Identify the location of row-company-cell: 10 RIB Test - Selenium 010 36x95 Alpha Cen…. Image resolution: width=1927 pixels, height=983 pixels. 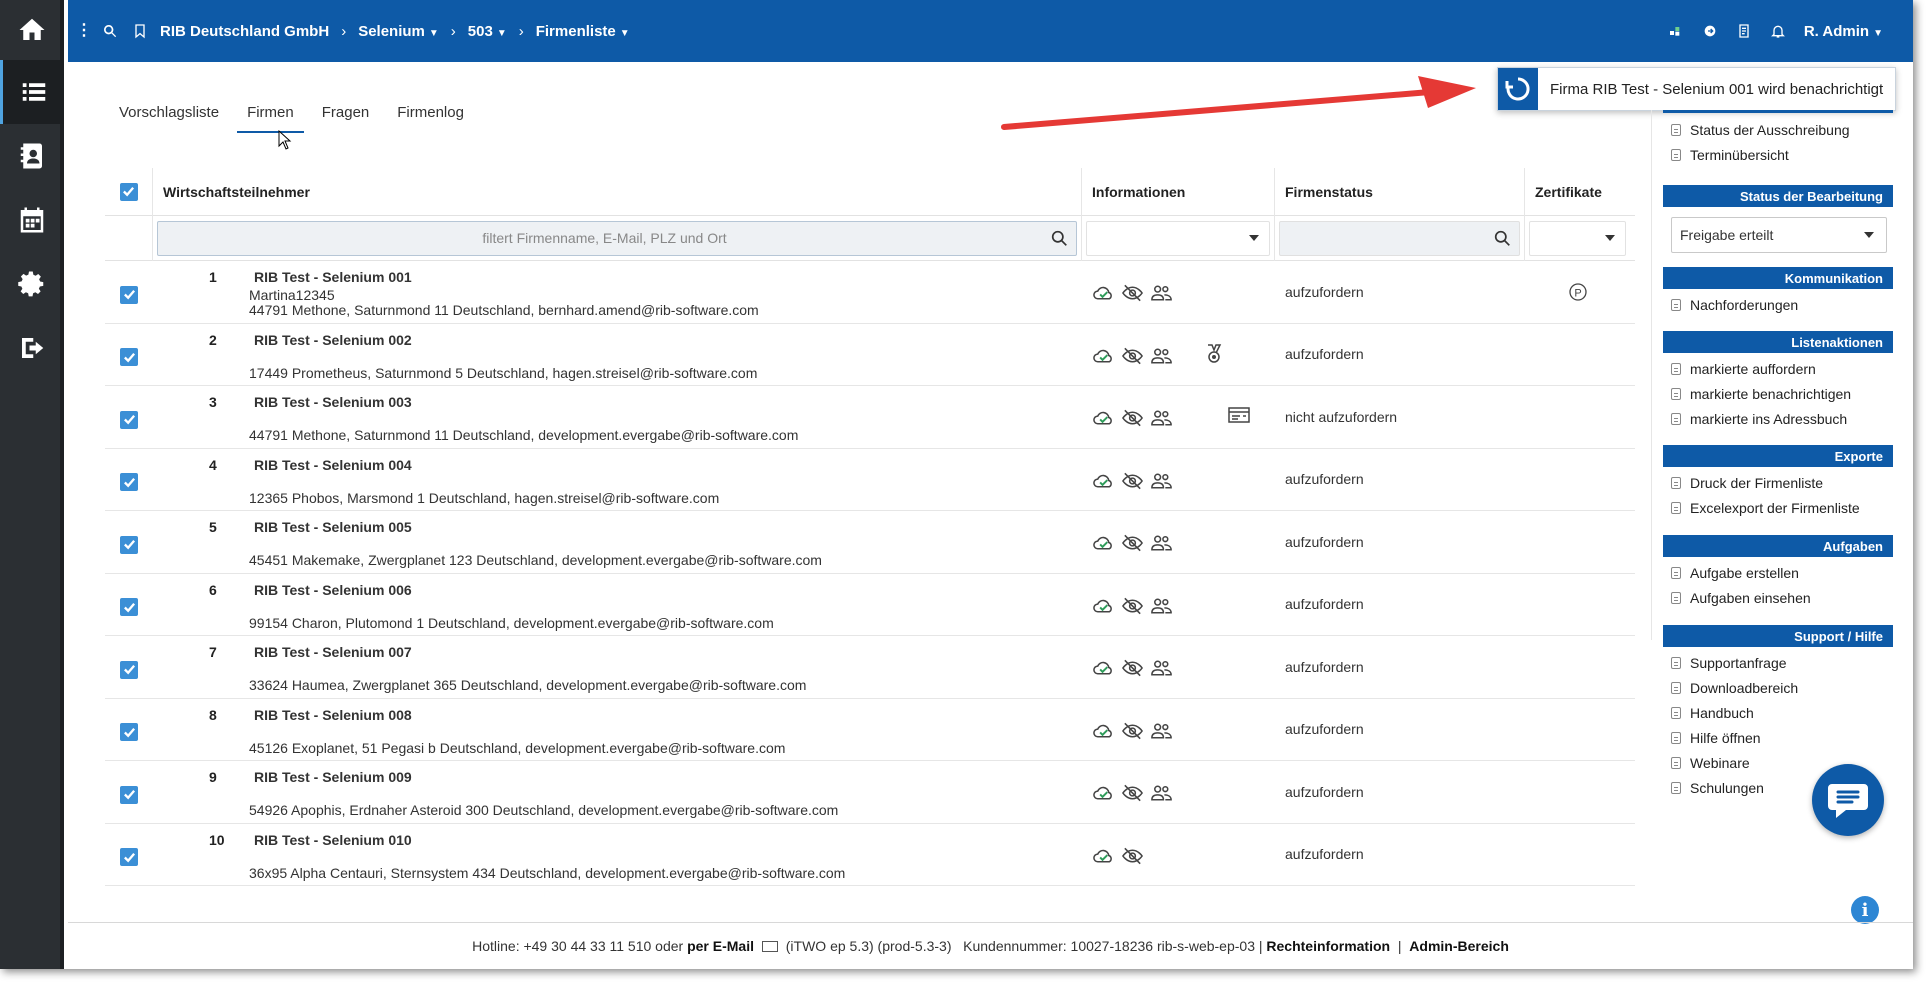
(617, 855).